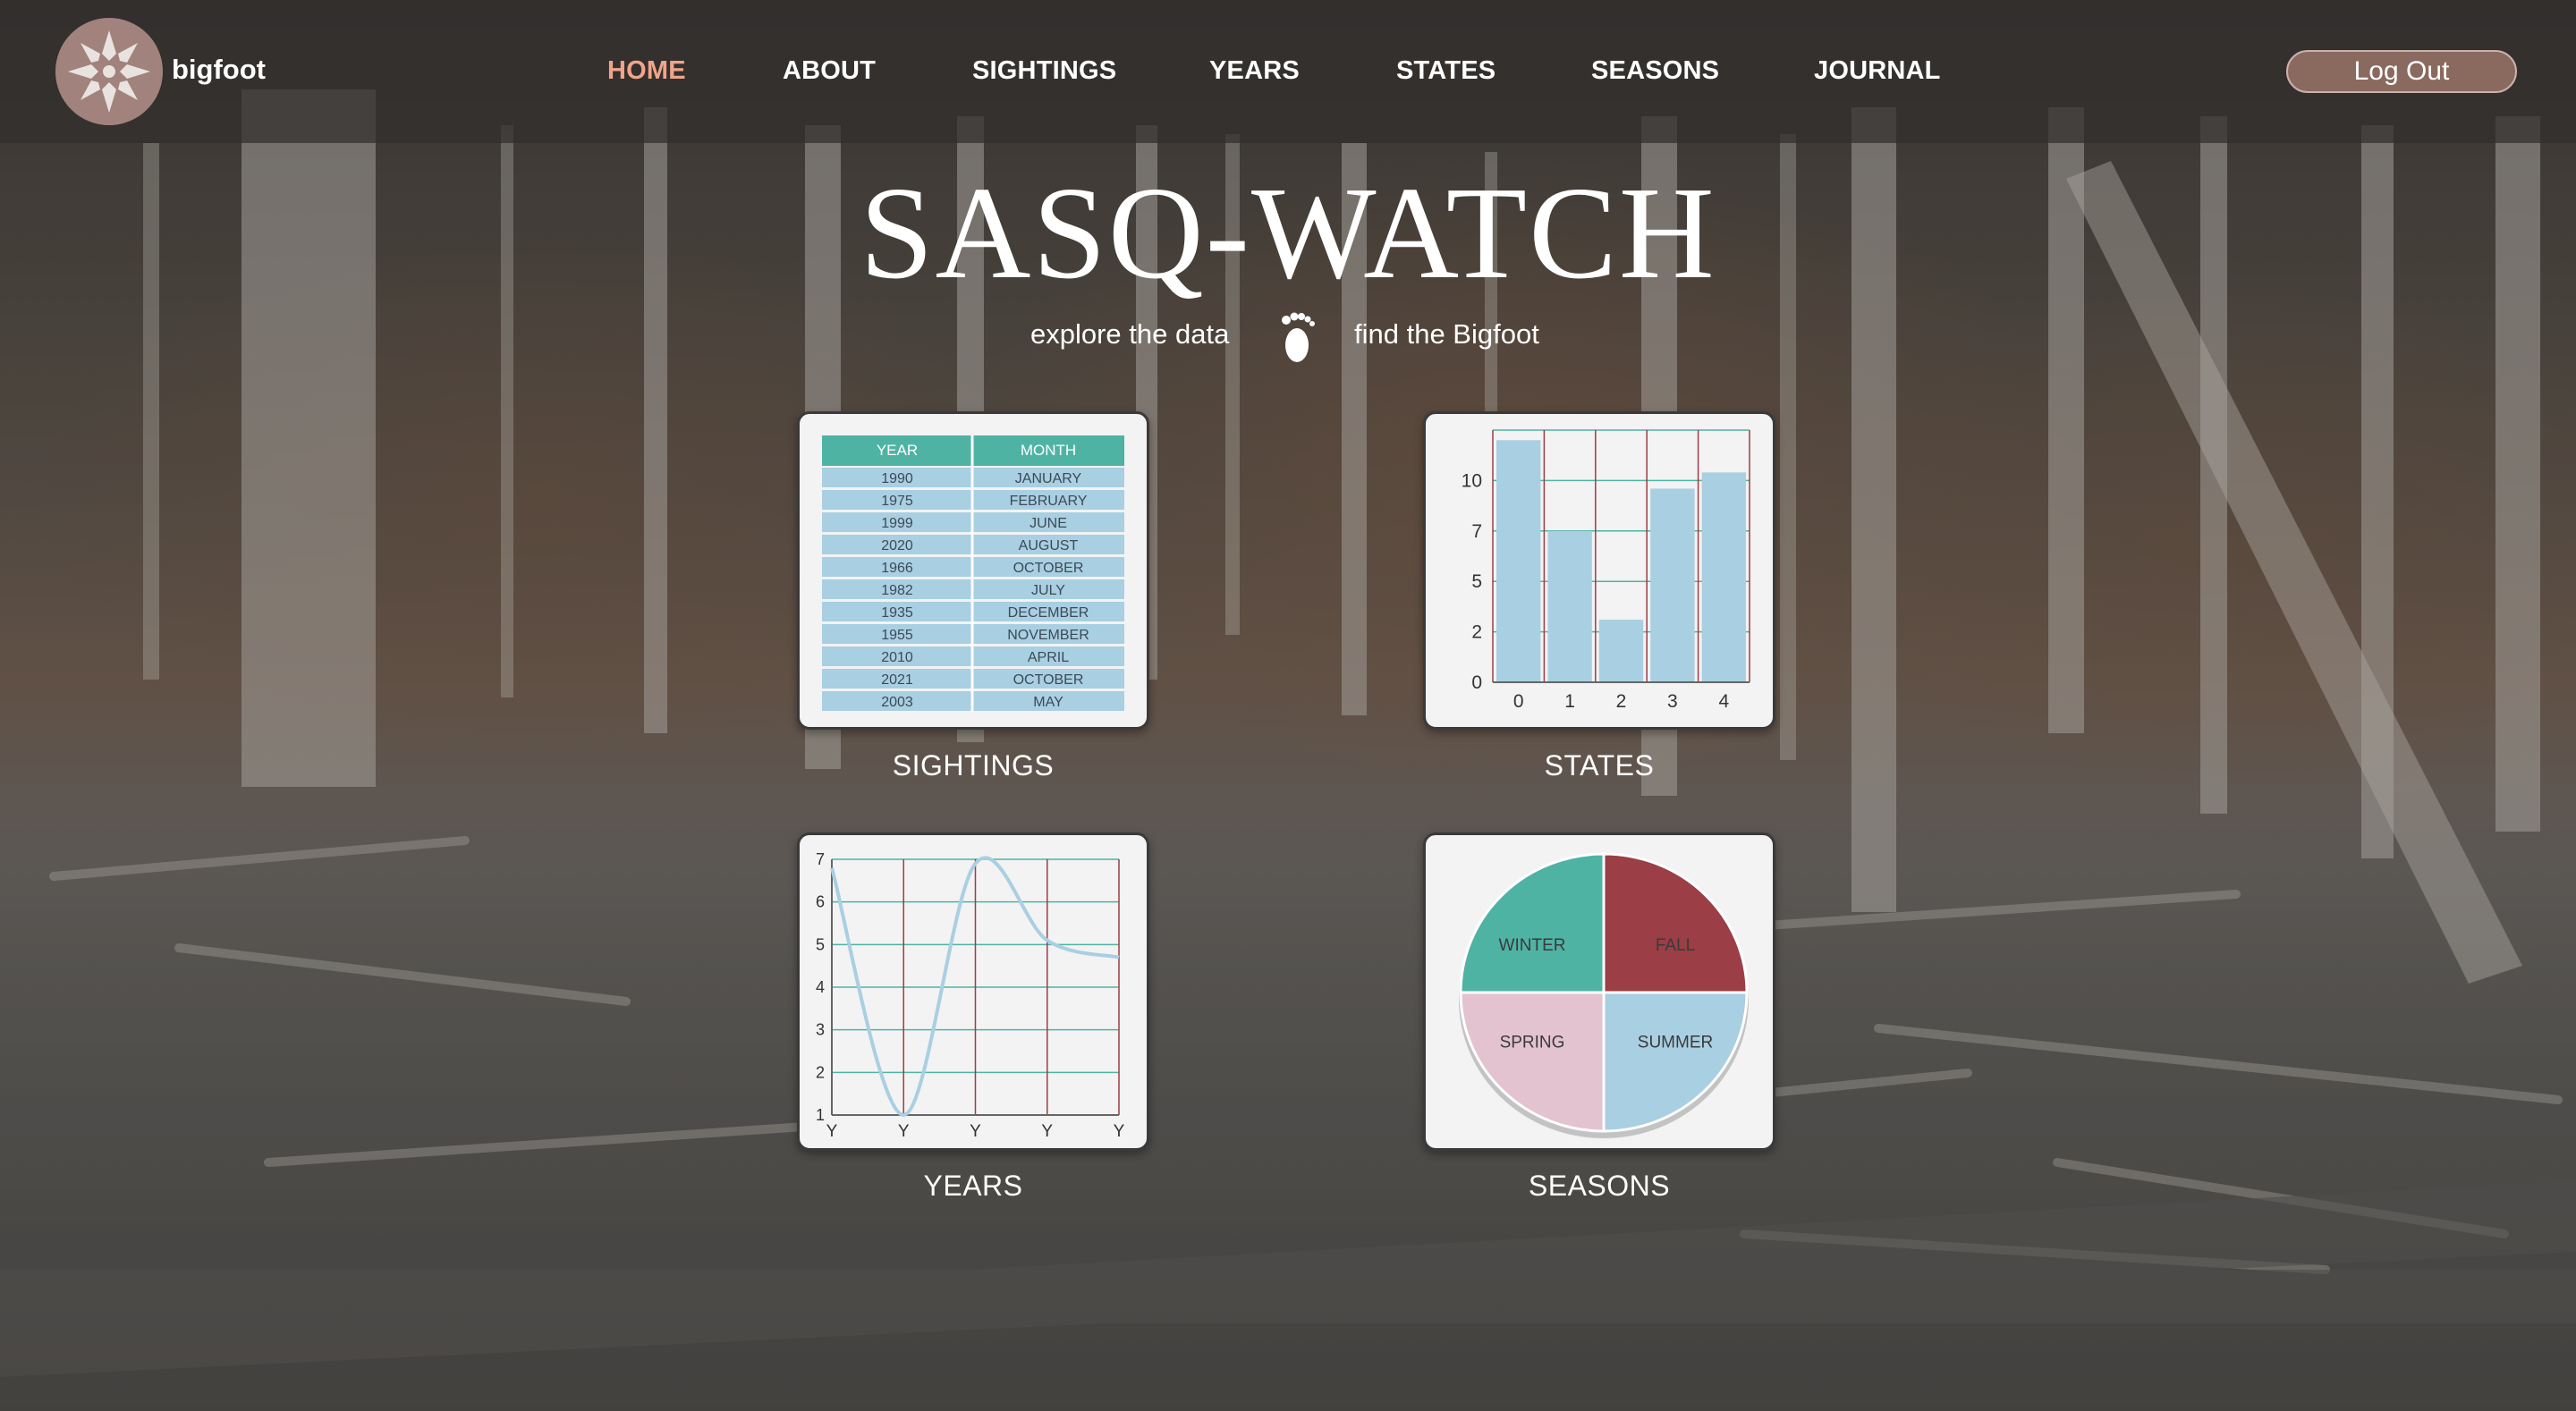 This screenshot has height=1411, width=2576. I want to click on states-card-label: STATES, so click(1599, 766).